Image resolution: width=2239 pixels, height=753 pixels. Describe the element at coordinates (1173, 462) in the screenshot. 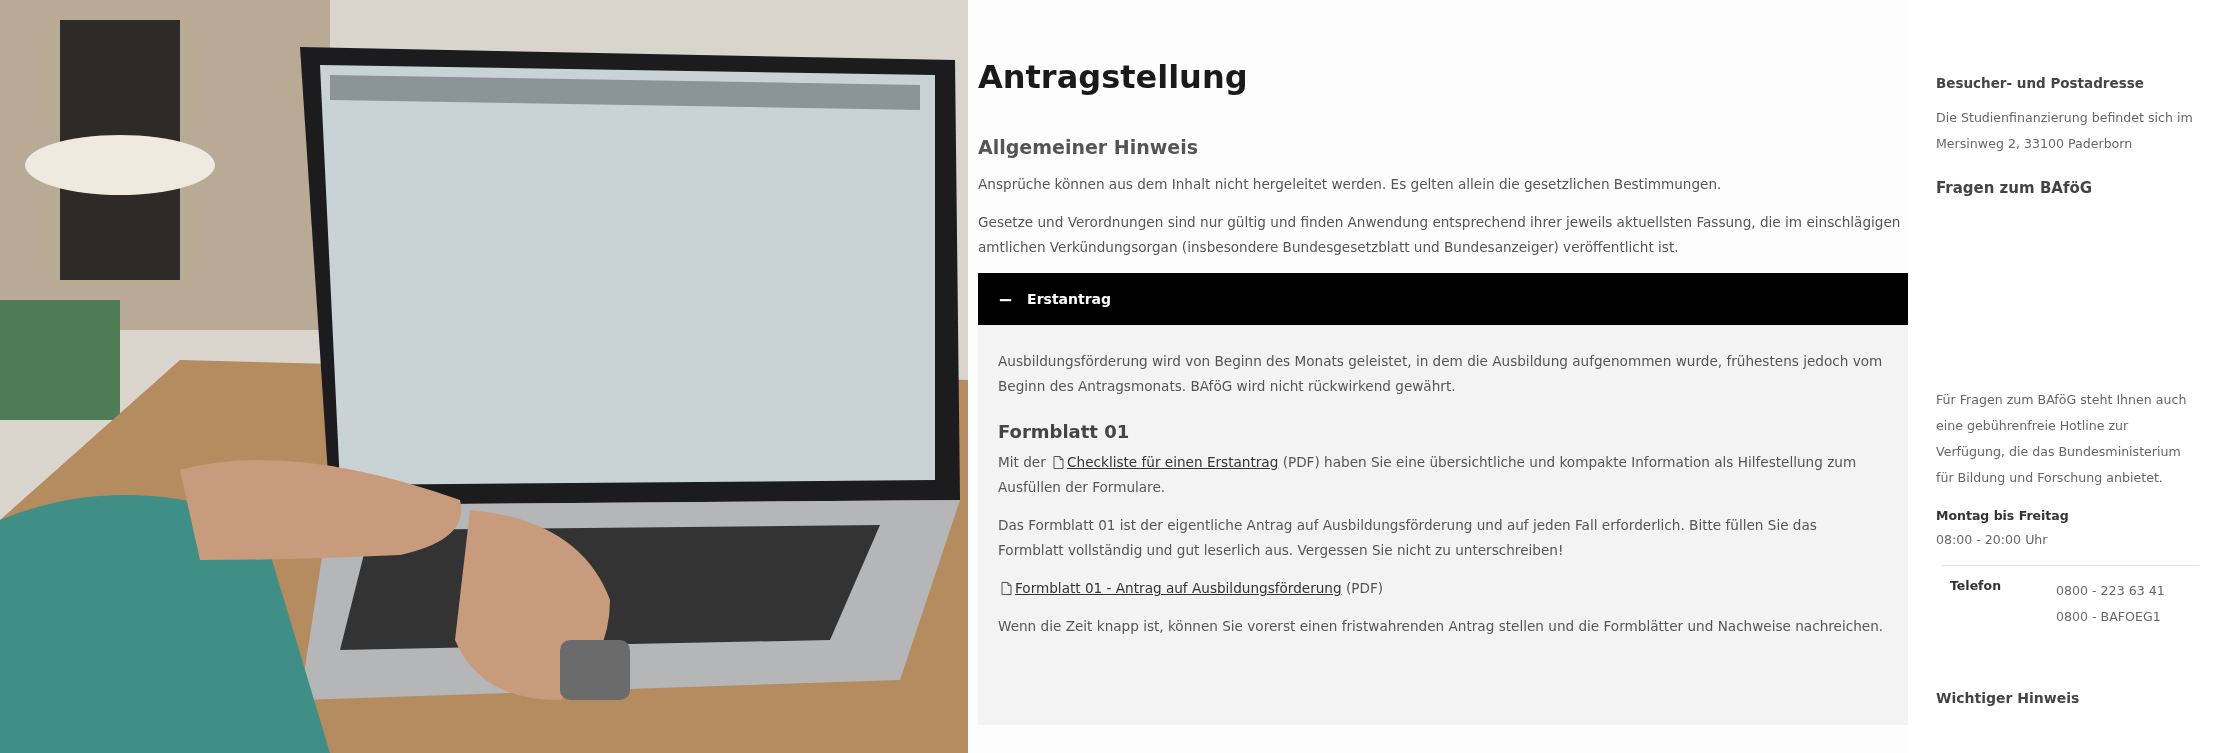

I see `pdf-link: Checkliste für einen Erstantrag` at that location.